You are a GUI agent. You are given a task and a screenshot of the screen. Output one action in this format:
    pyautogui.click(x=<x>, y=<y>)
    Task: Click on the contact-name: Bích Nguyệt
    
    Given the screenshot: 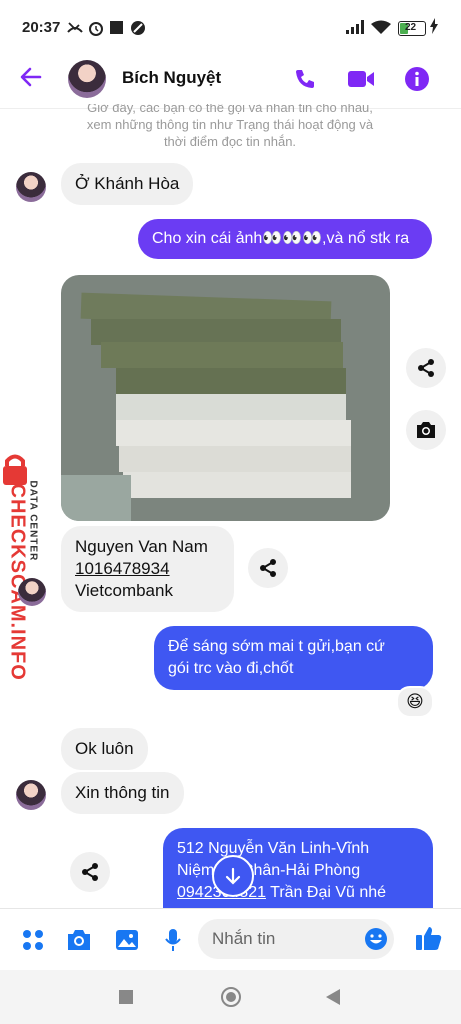 What is the action you would take?
    pyautogui.click(x=171, y=78)
    